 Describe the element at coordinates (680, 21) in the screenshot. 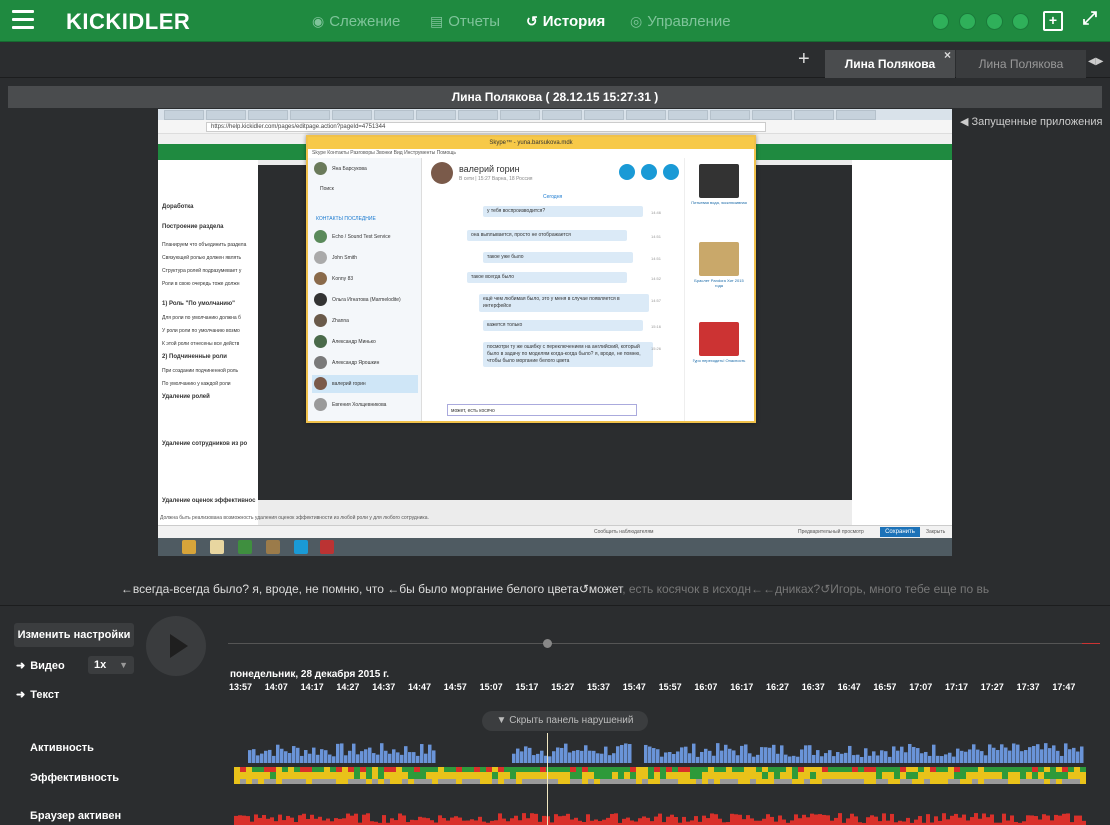

I see `nav-management: ◎ Управление` at that location.